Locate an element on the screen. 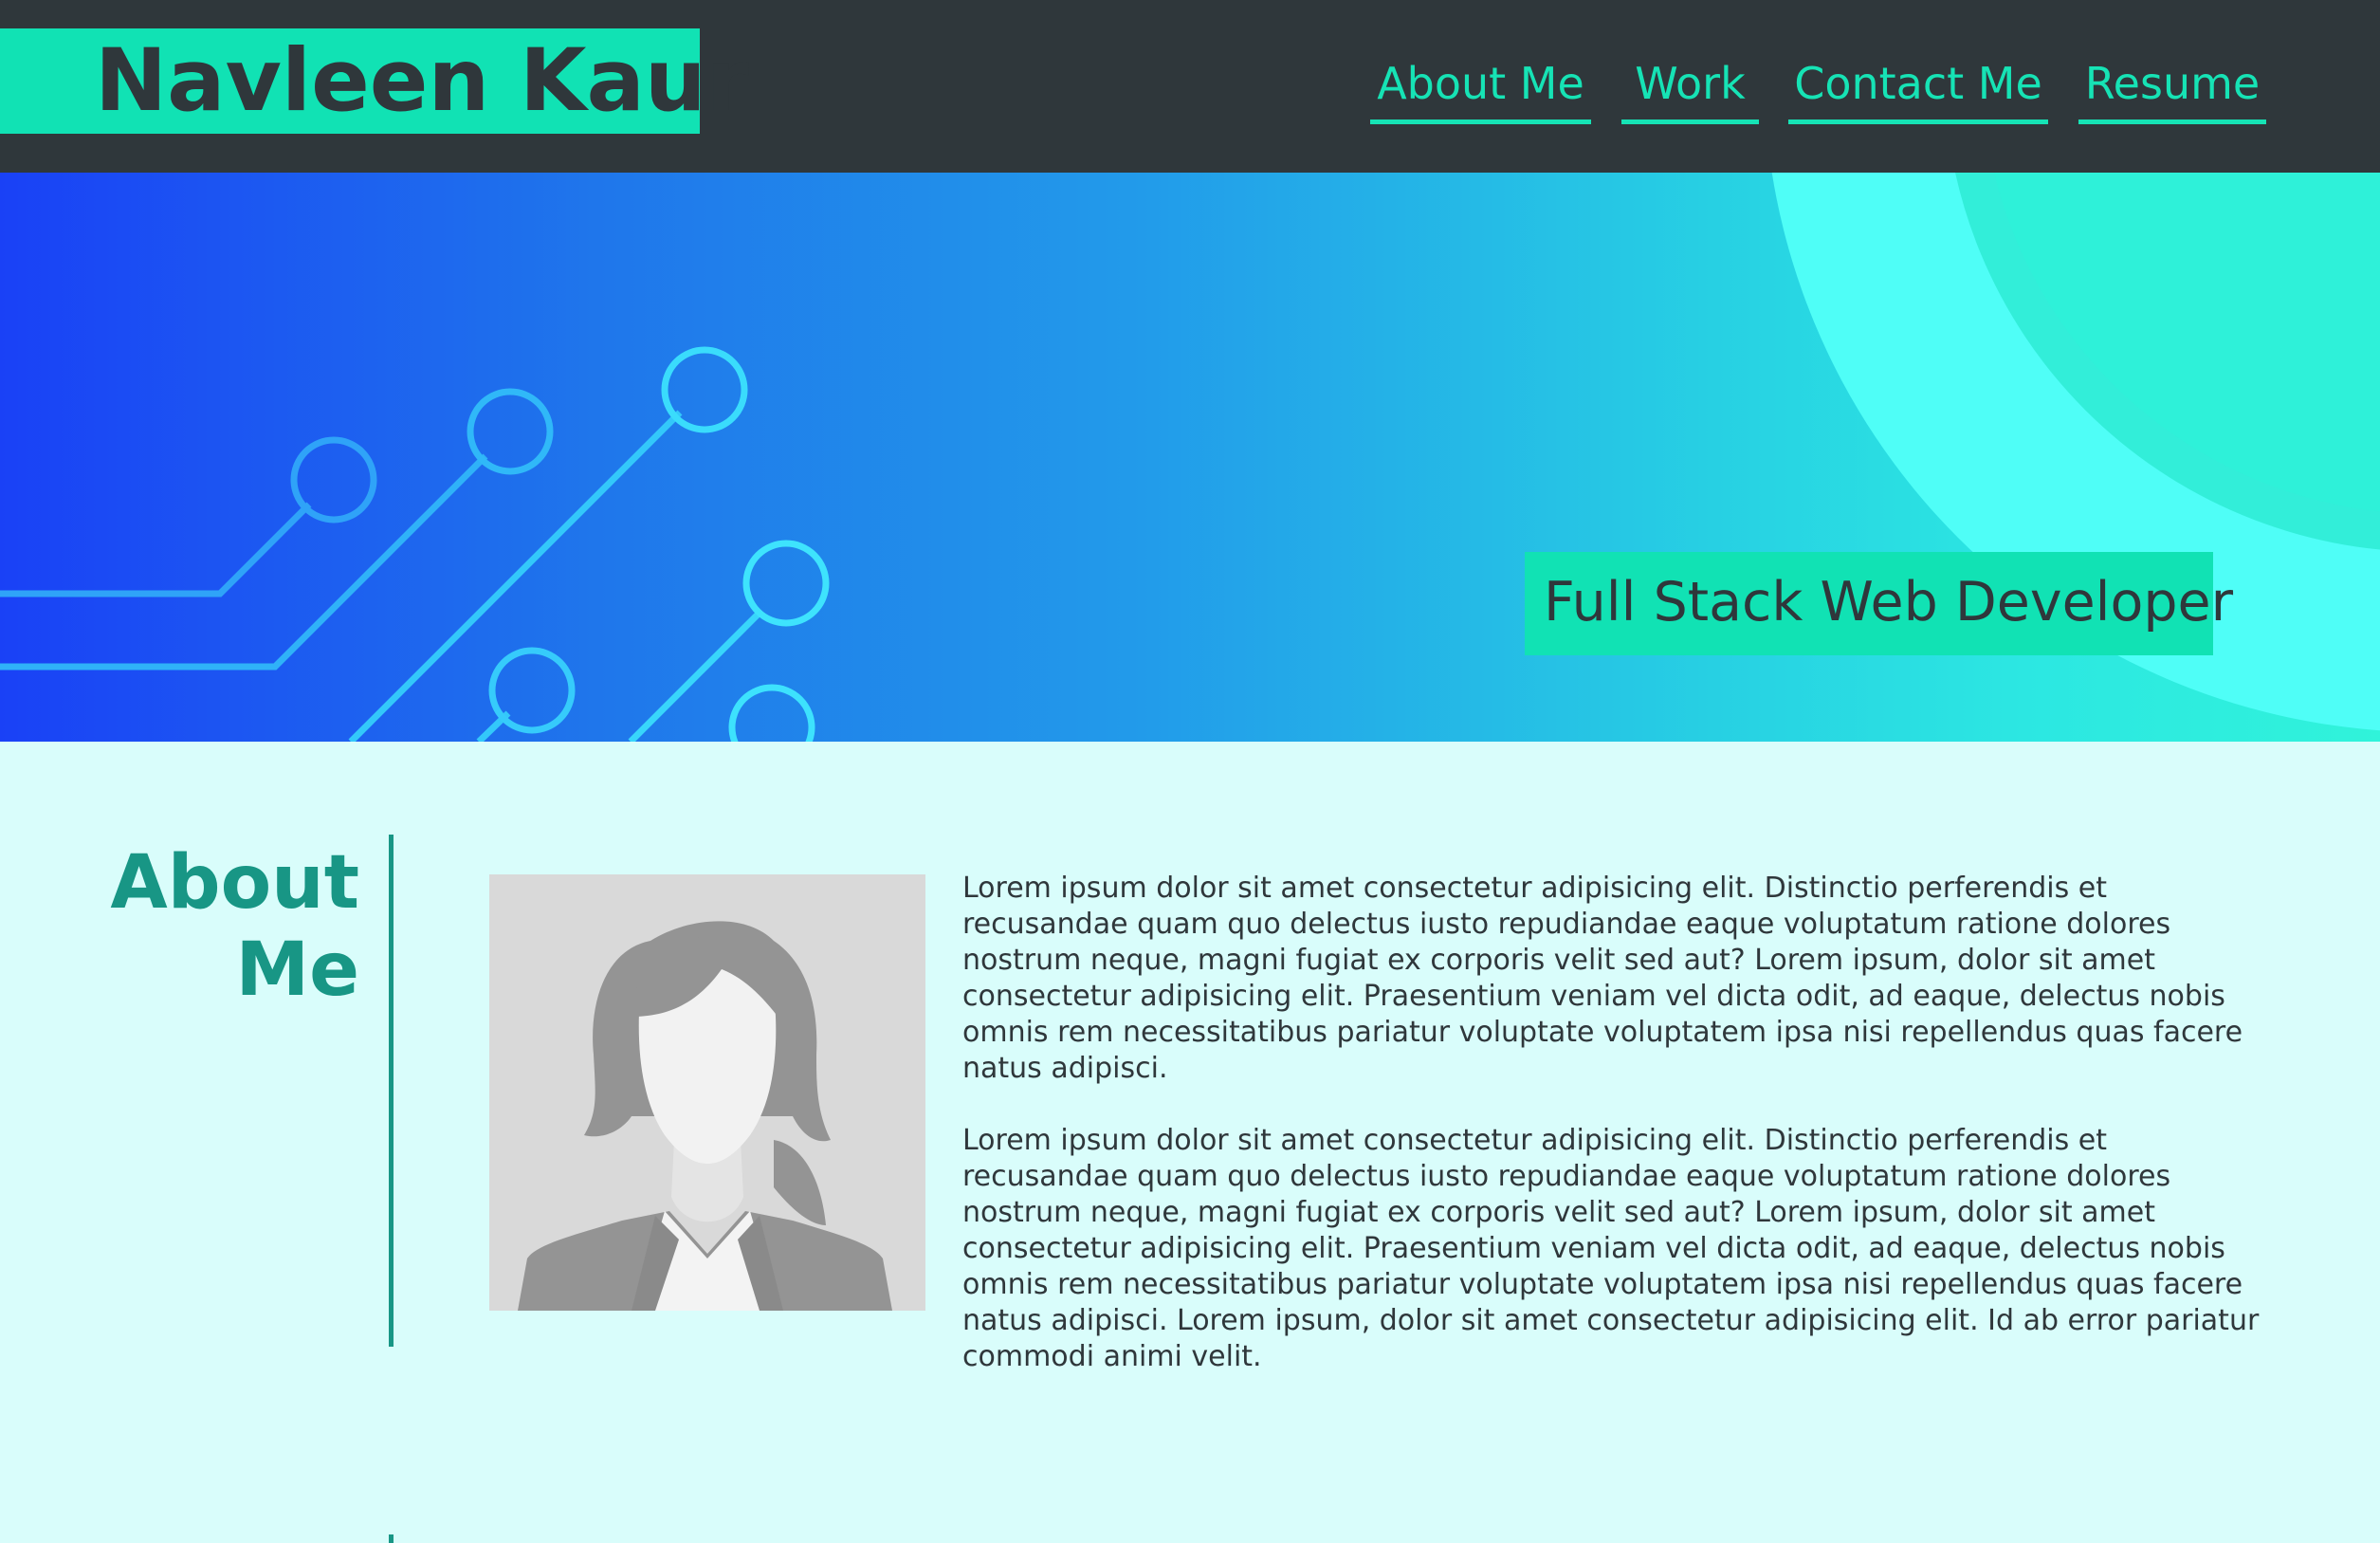  profile-photo is located at coordinates (707, 1093).